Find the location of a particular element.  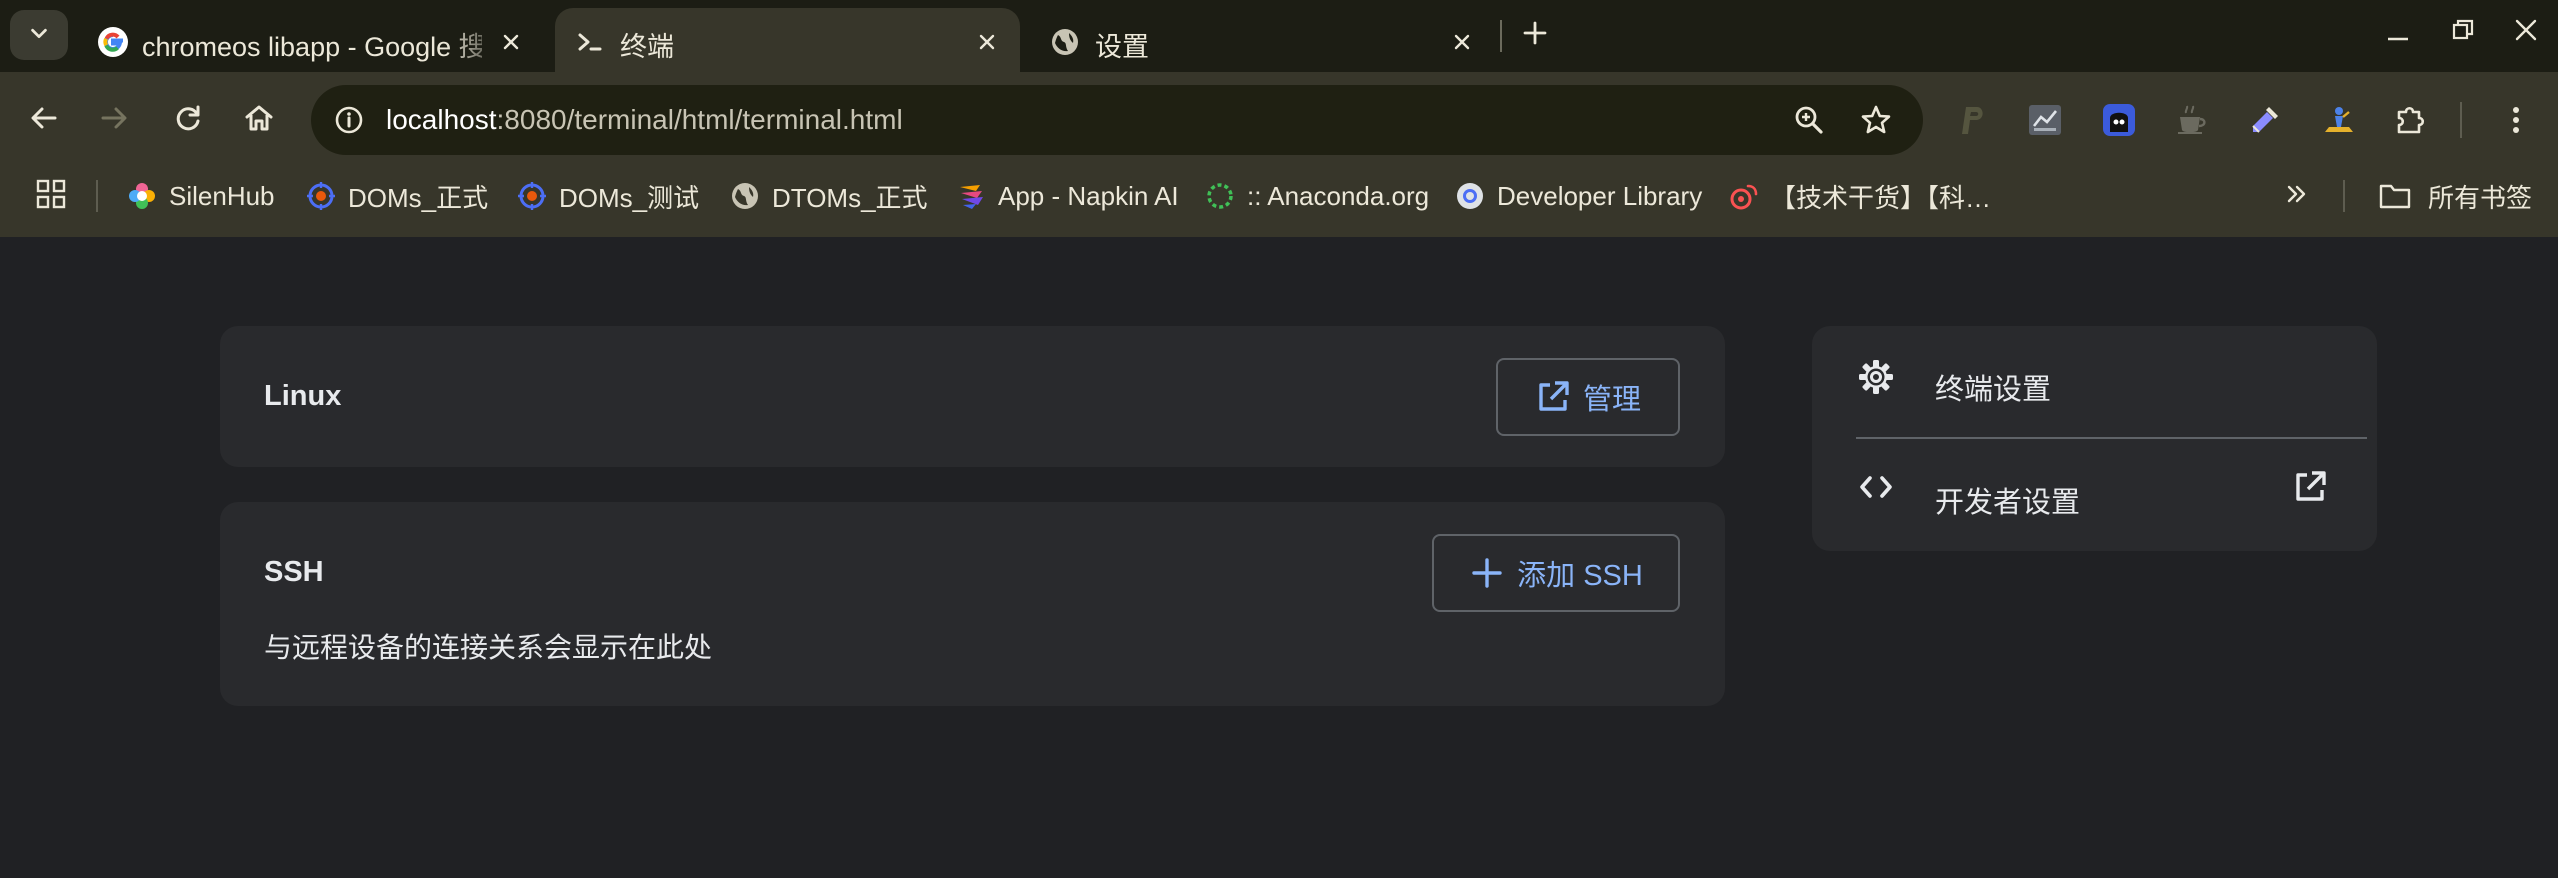

url-path: :8080/terminal/html/terminal.html is located at coordinates (699, 119).